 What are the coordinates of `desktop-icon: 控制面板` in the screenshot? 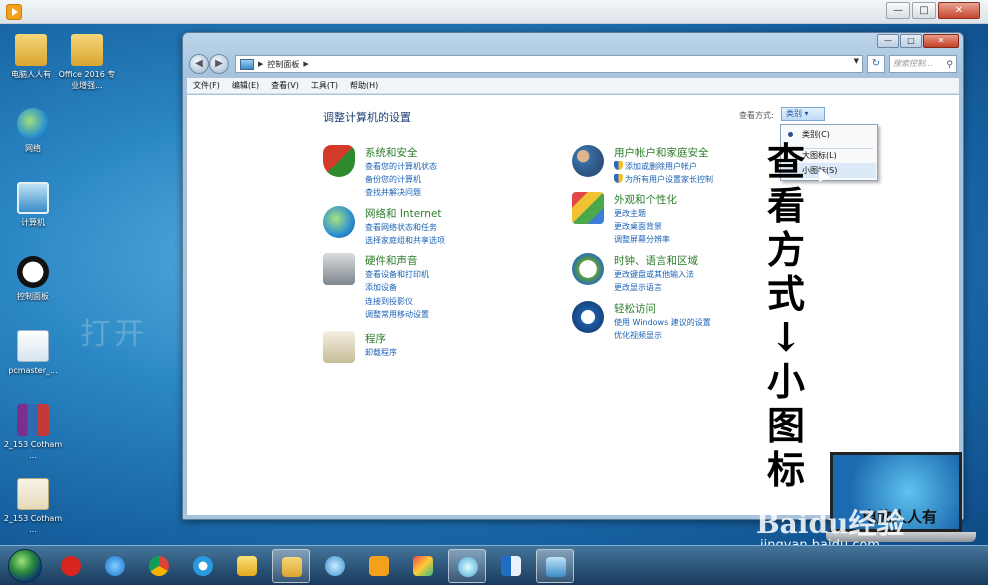 It's located at (33, 279).